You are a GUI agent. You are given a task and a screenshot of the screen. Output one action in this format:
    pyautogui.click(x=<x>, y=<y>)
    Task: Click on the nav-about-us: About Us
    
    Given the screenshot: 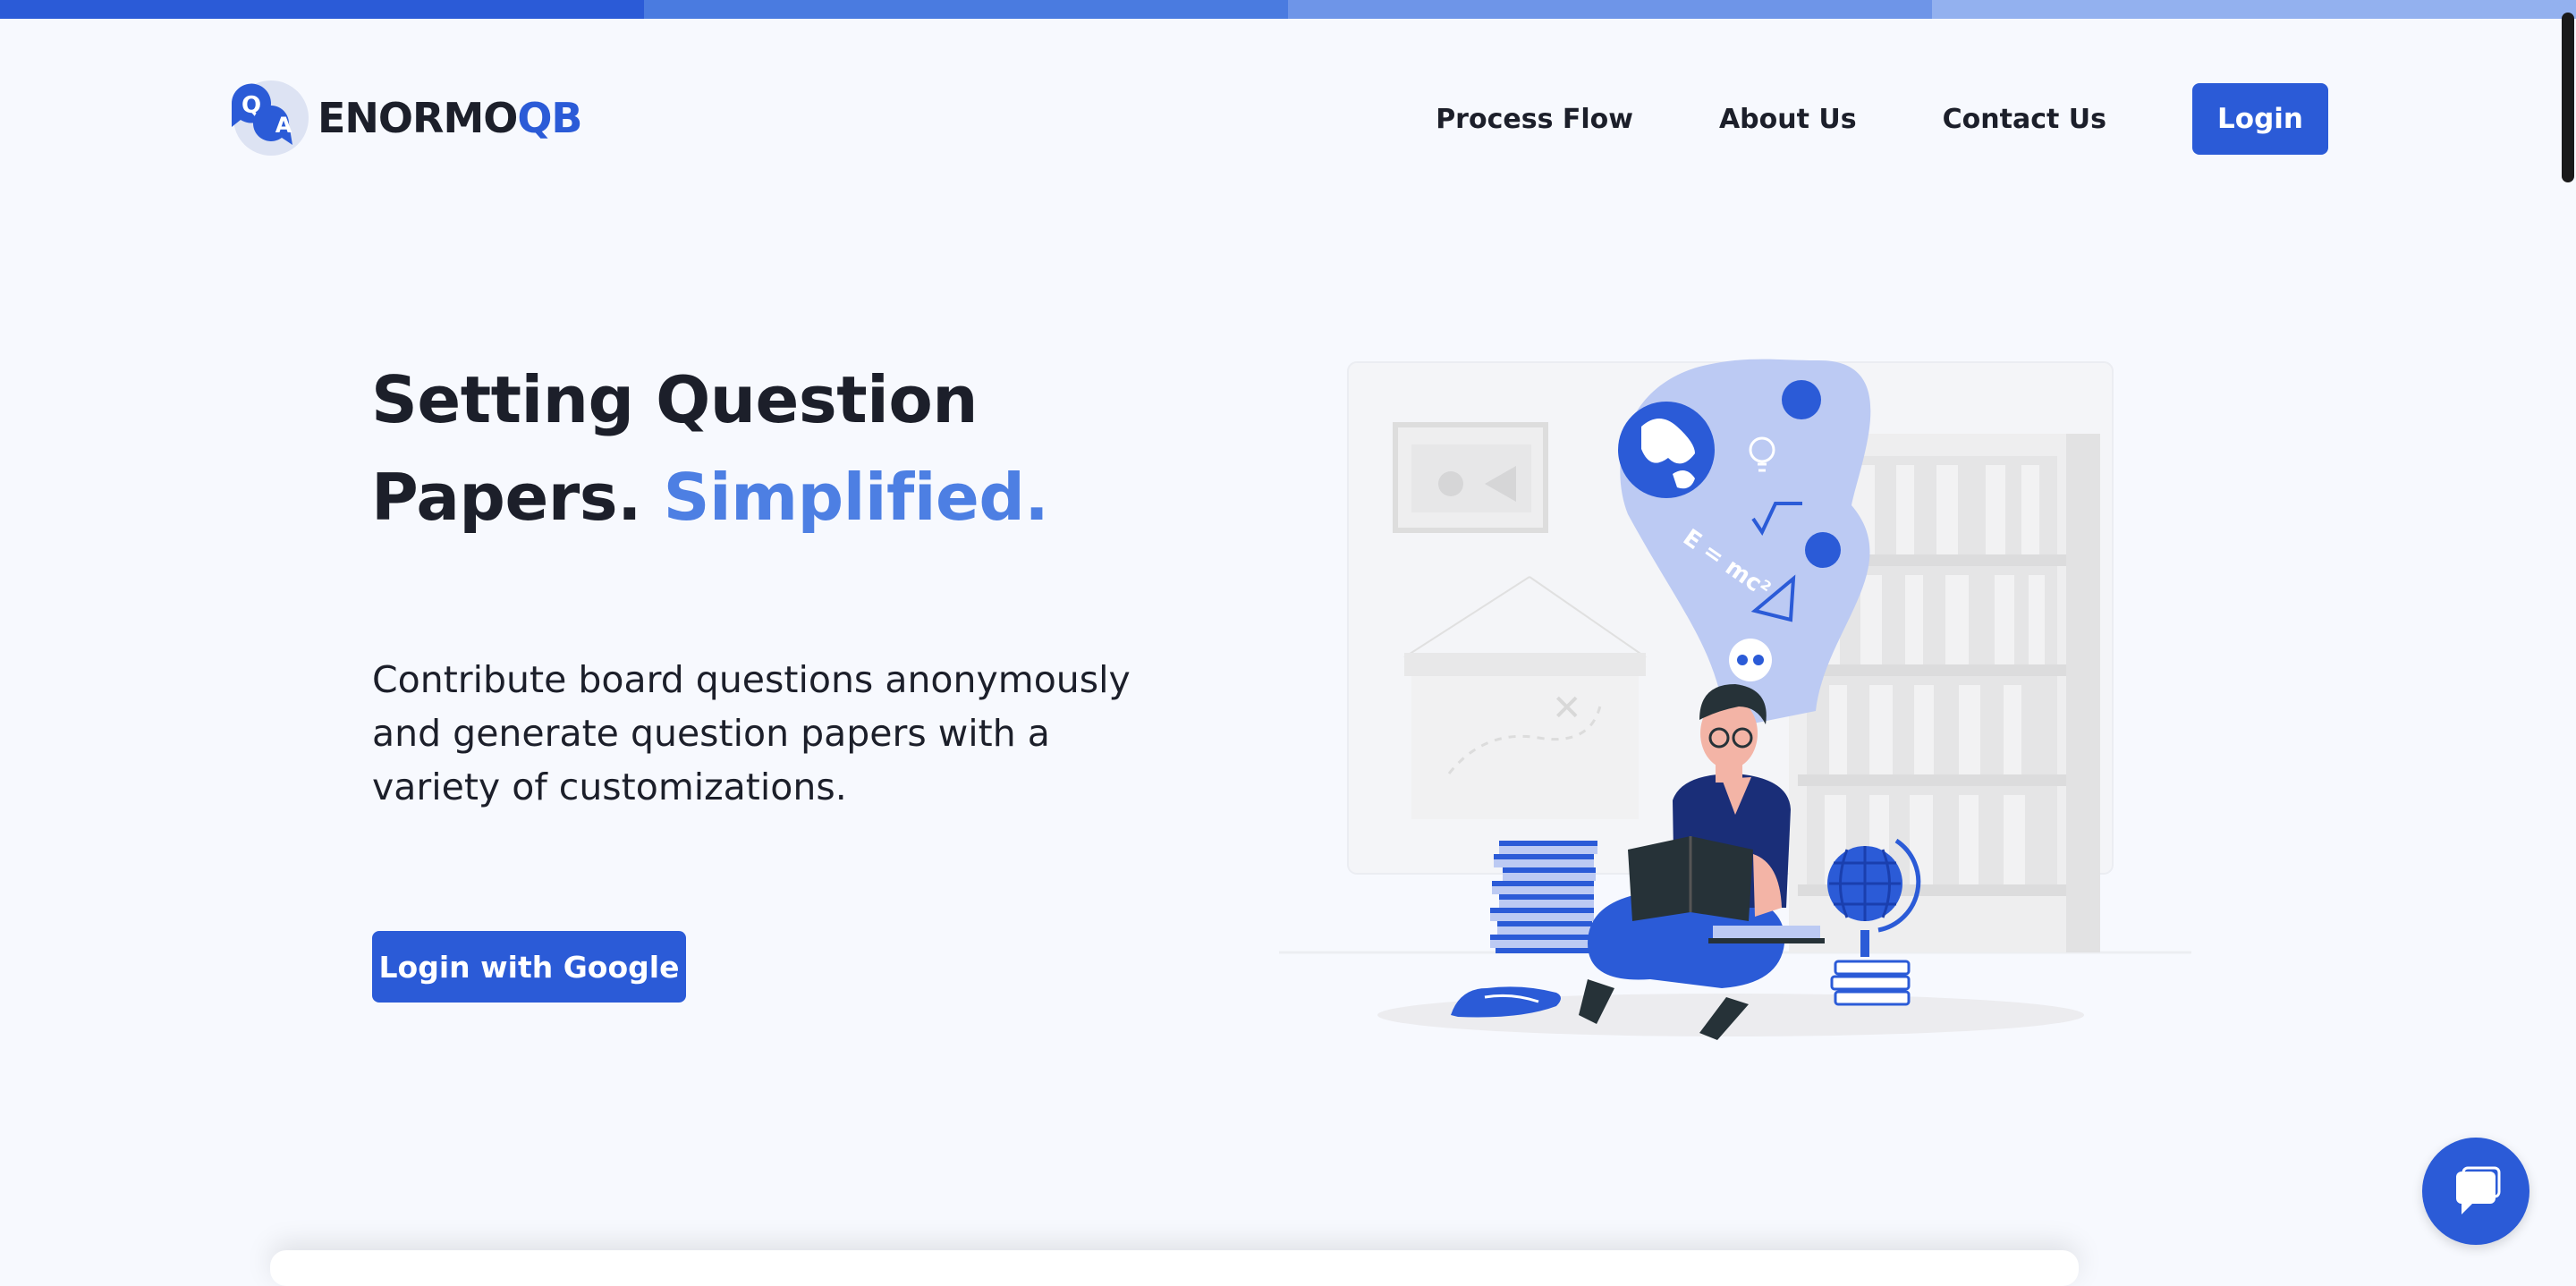 What is the action you would take?
    pyautogui.click(x=1788, y=119)
    